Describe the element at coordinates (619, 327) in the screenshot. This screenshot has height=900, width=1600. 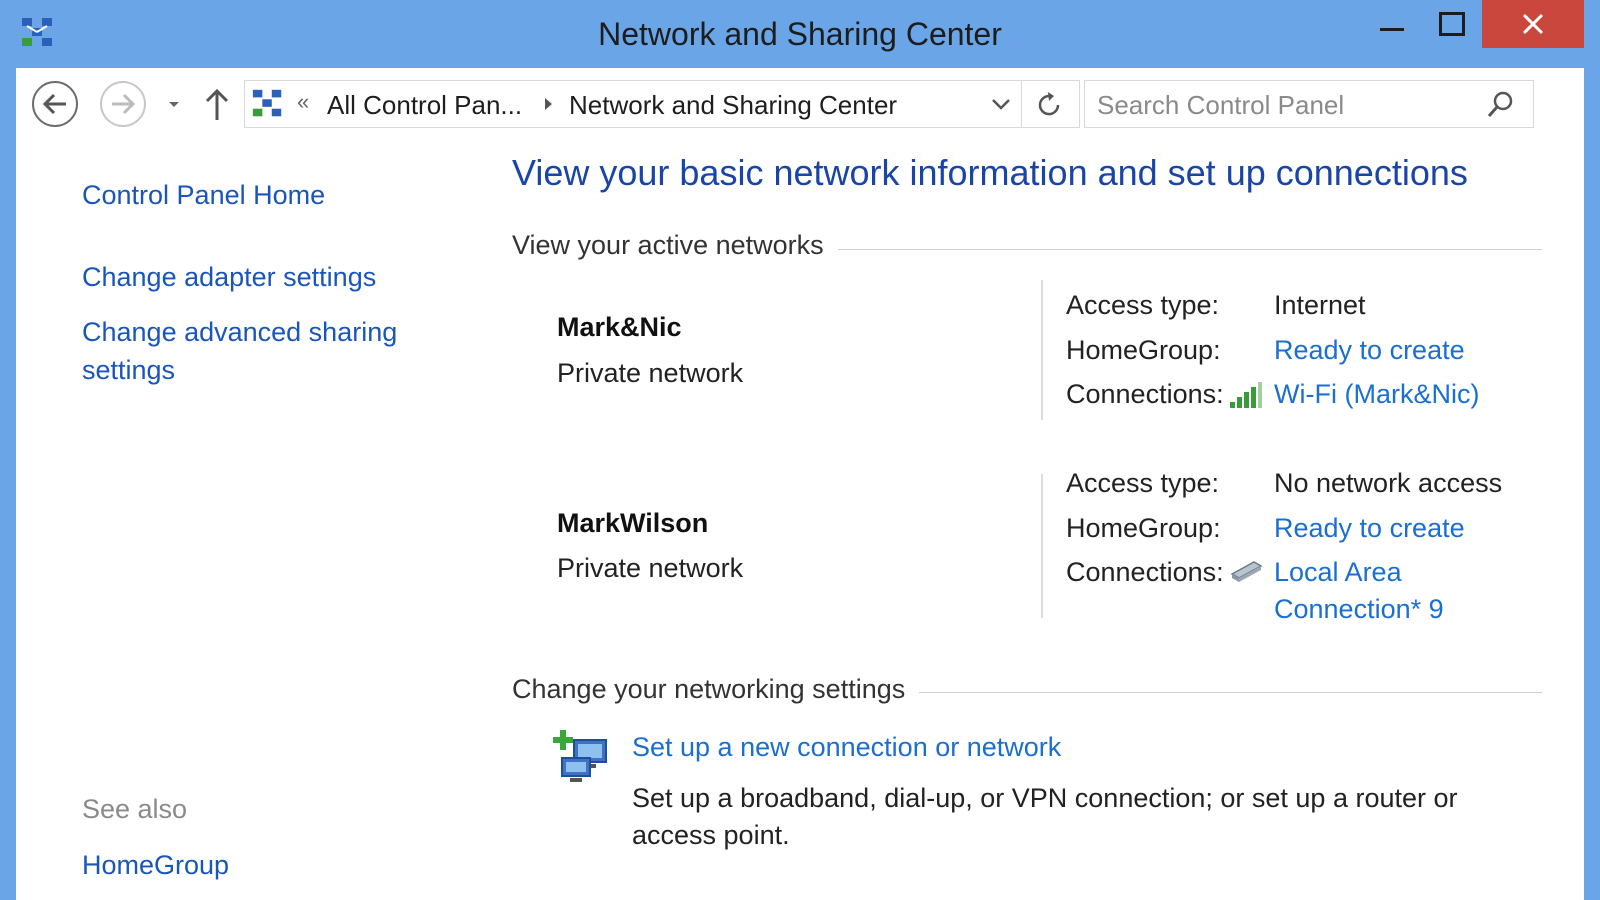
I see `network-name: Mark&Nic` at that location.